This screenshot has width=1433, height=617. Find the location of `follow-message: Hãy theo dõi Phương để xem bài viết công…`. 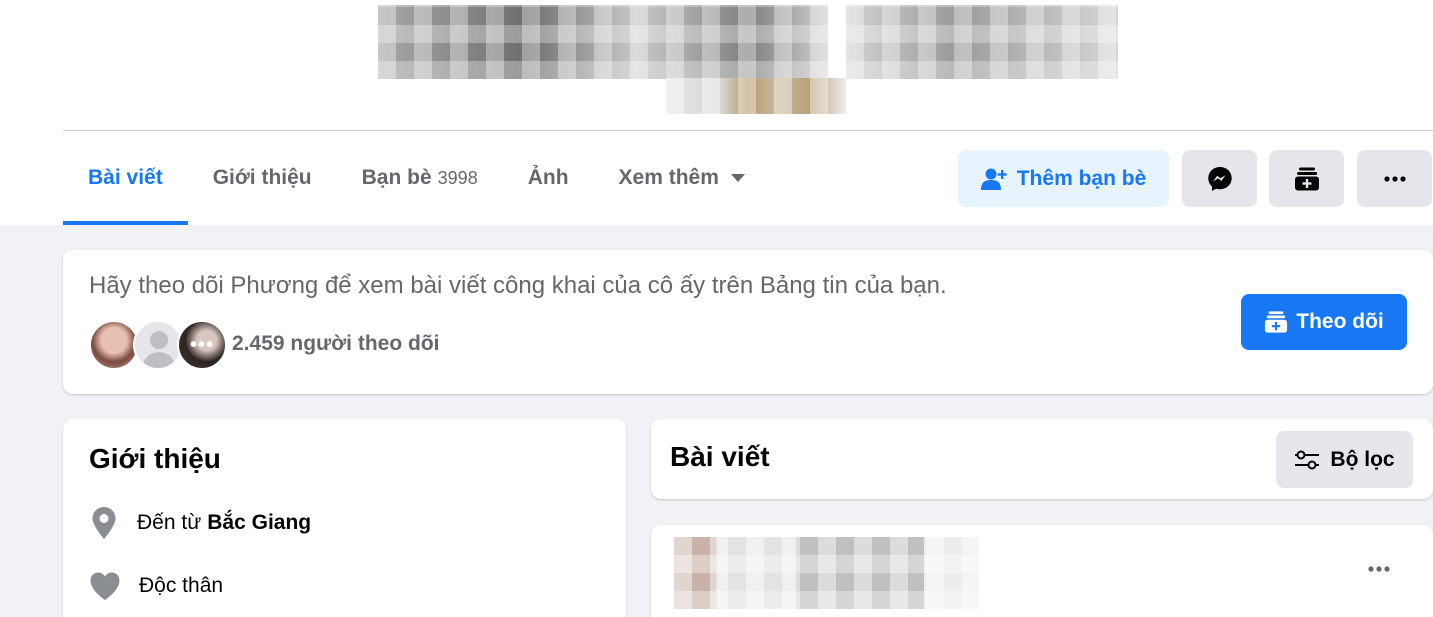

follow-message: Hãy theo dõi Phương để xem bài viết công… is located at coordinates (518, 285).